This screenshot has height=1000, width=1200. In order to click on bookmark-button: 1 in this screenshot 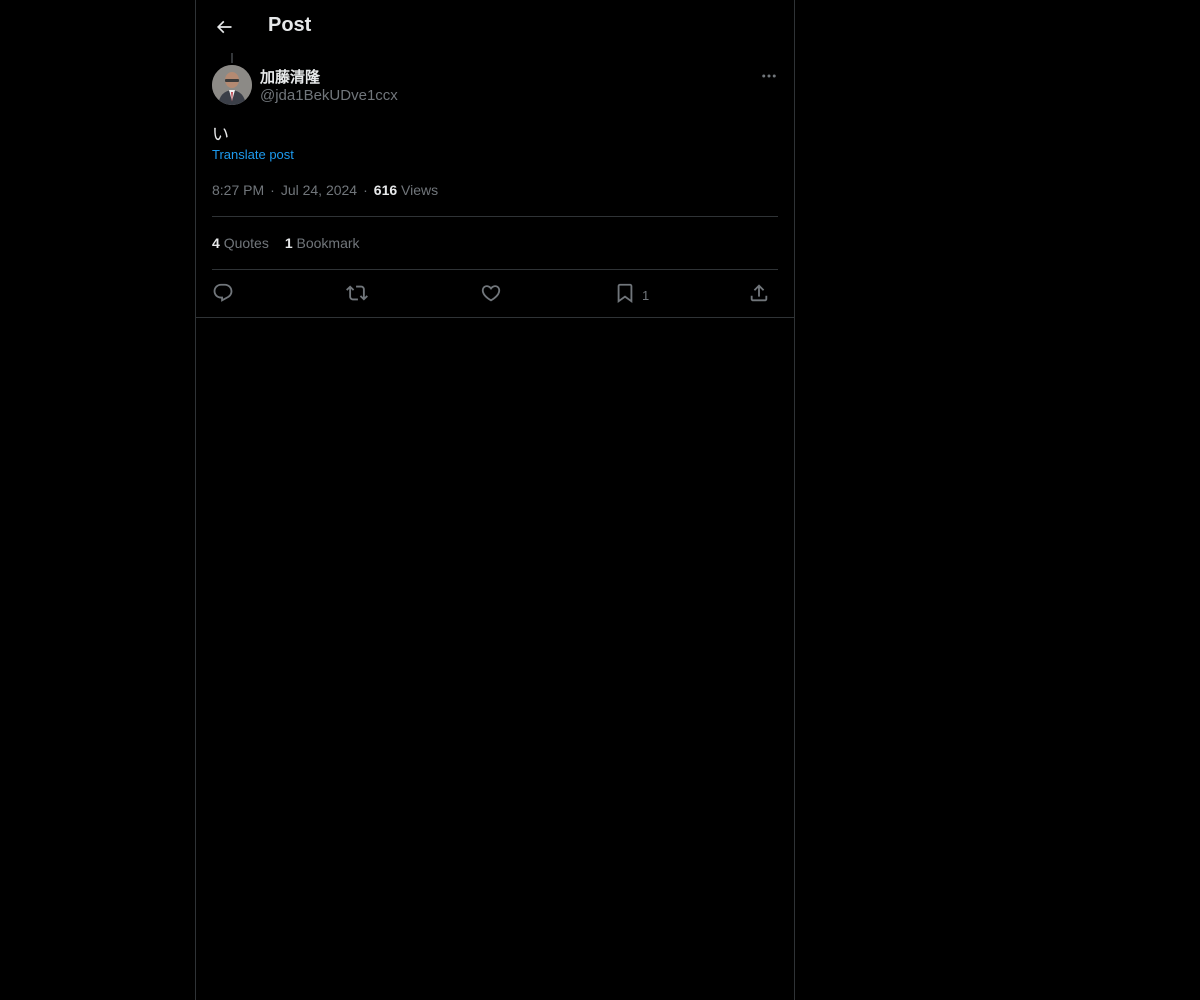, I will do `click(631, 293)`.